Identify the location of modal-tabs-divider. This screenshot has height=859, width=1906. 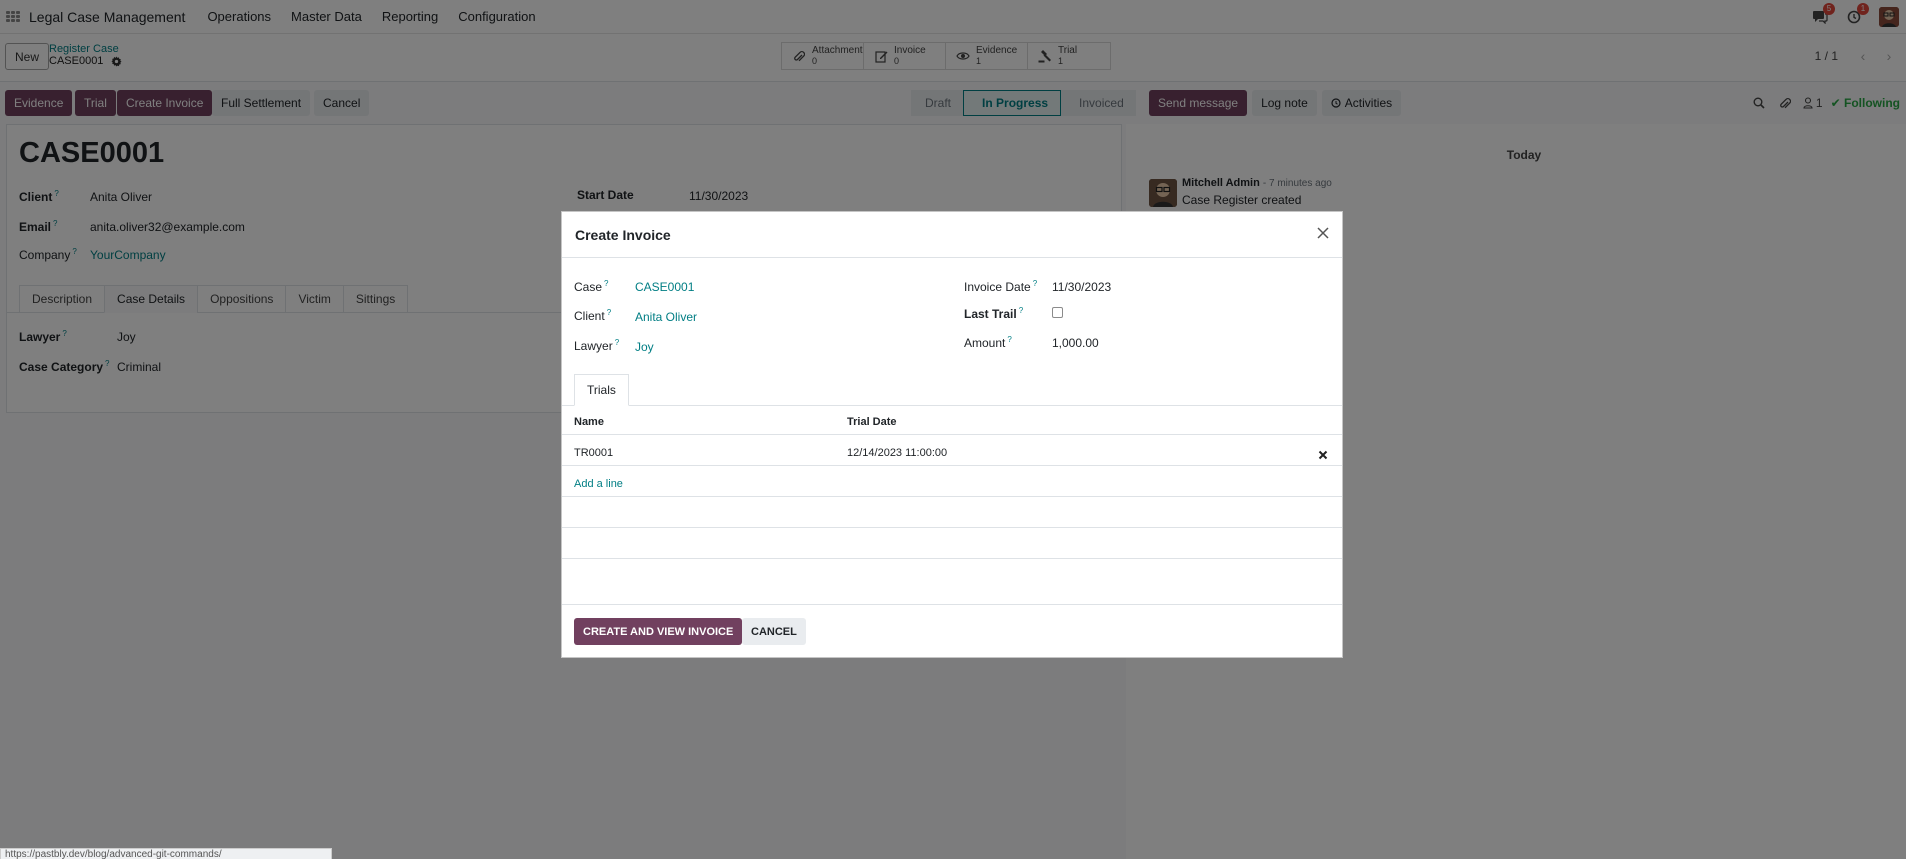
(952, 405).